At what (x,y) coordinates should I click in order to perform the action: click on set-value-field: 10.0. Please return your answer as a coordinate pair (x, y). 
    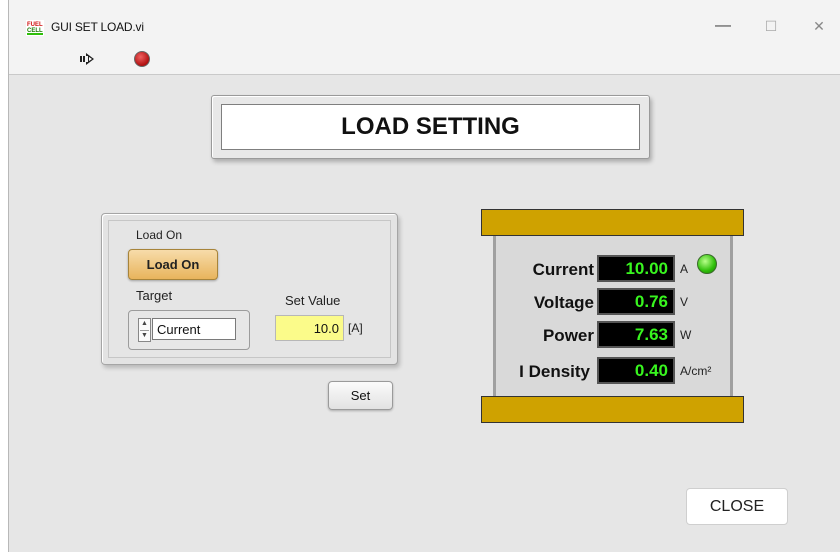
    Looking at the image, I should click on (309, 328).